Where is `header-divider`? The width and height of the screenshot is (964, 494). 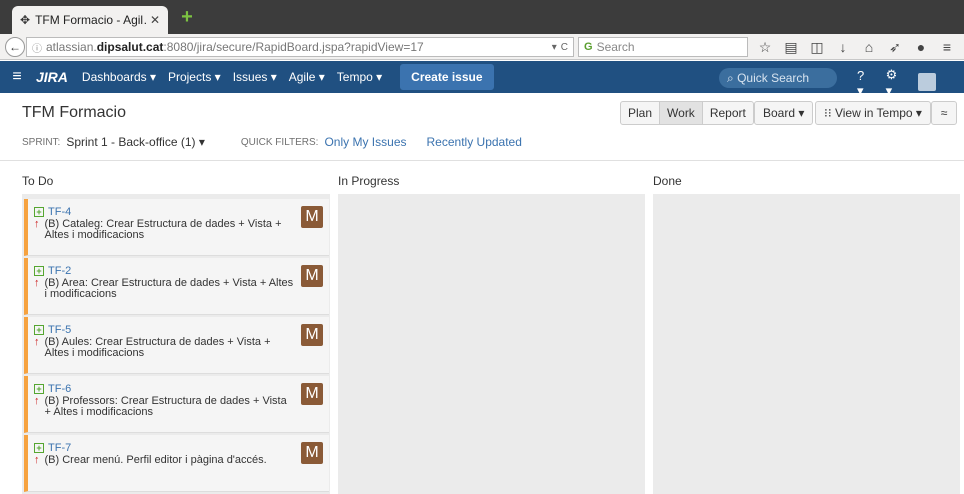
header-divider is located at coordinates (482, 160).